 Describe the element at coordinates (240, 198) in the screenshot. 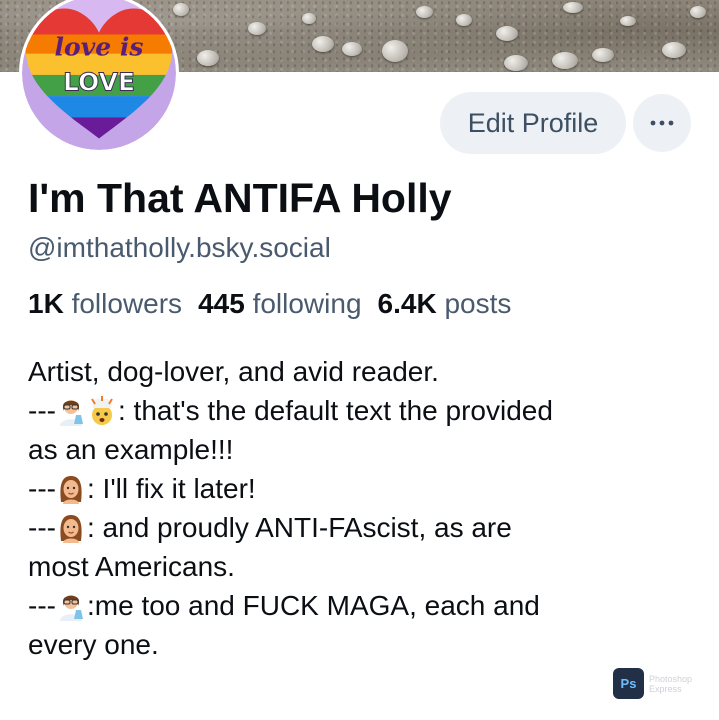

I see `display-name: I'm That ANTIFA Holly` at that location.